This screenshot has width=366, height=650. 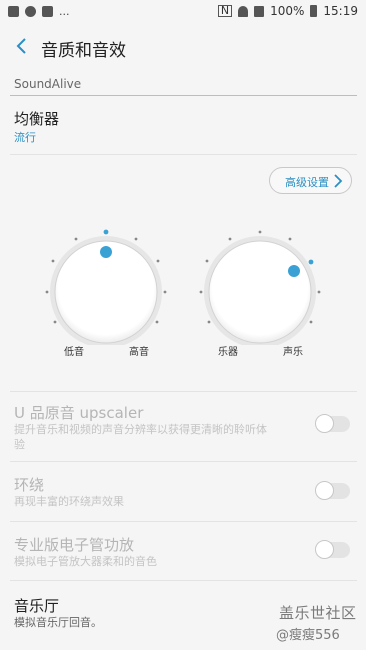 I want to click on knob-face, so click(x=260, y=292).